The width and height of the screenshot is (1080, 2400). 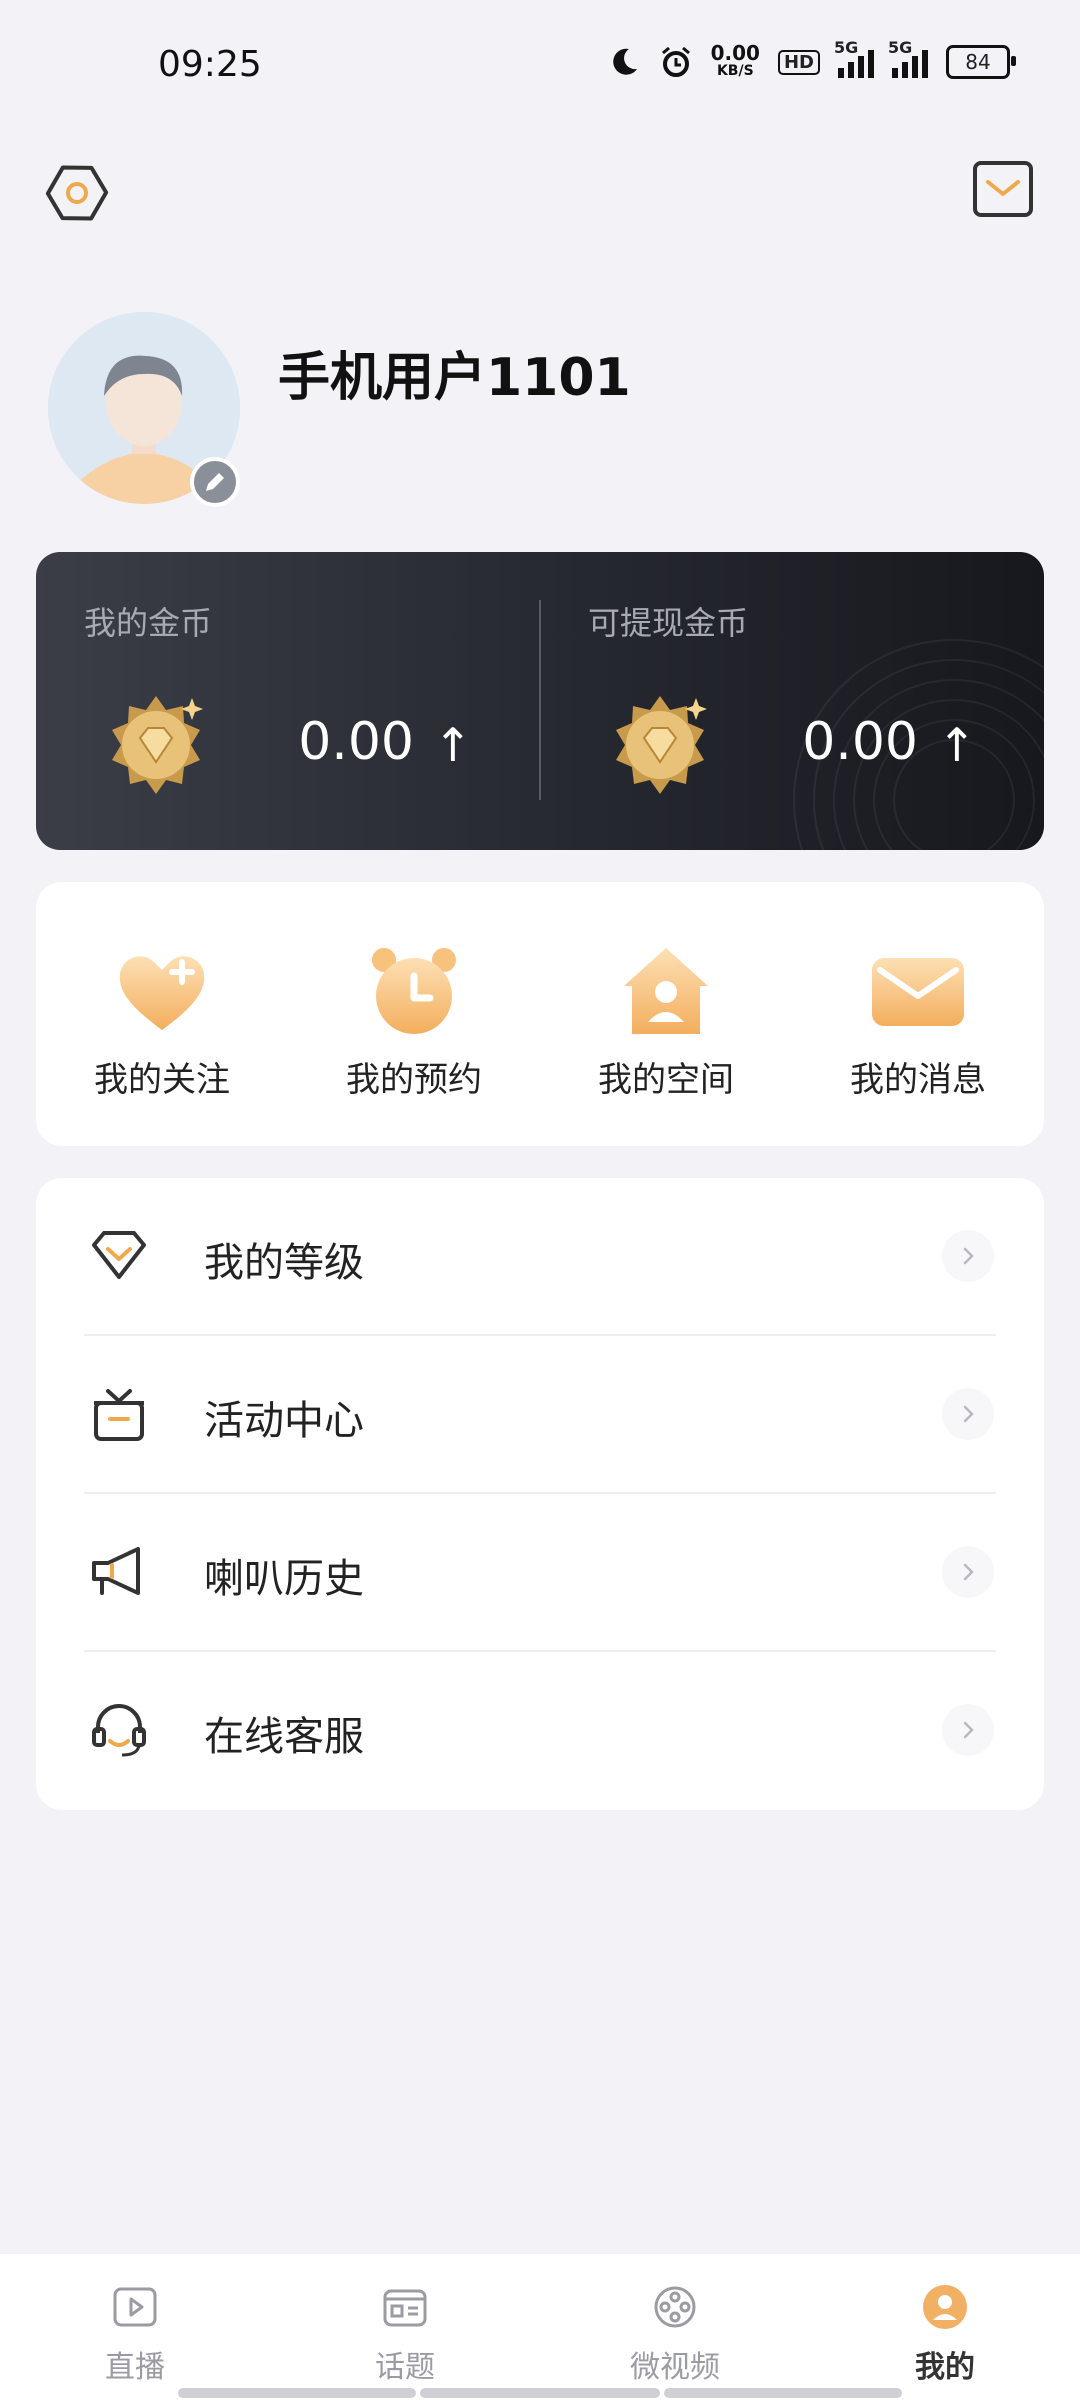 I want to click on moon-icon, so click(x=624, y=61).